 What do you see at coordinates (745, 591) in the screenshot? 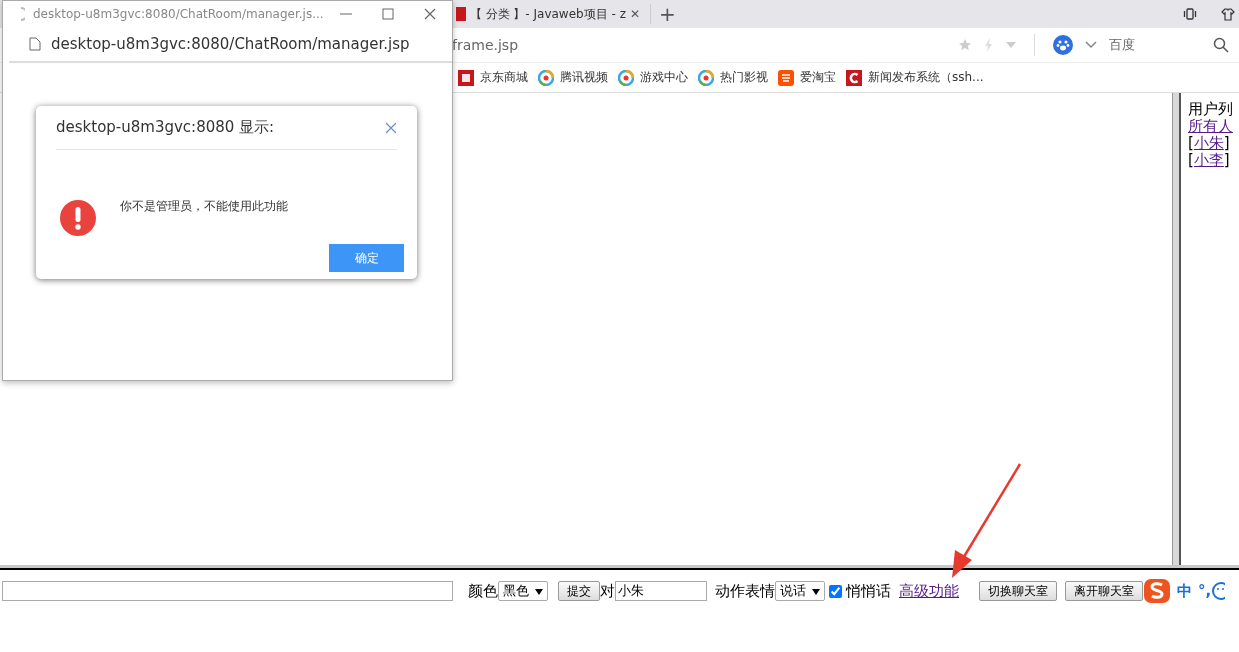
I see `action-label: 动作表情` at bounding box center [745, 591].